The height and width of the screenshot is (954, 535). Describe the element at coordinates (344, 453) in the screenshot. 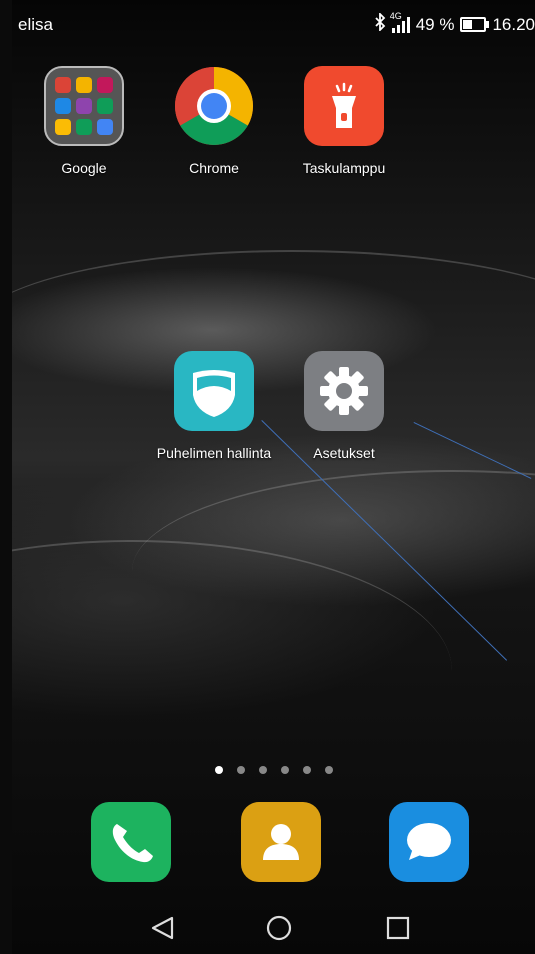

I see `app-label: Asetukset` at that location.